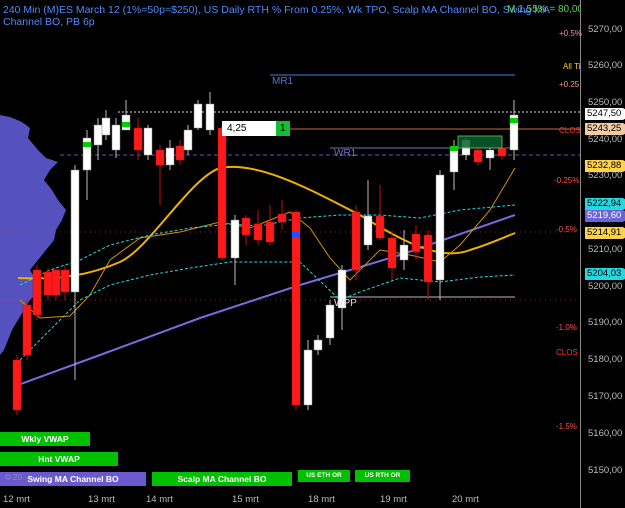  Describe the element at coordinates (605, 396) in the screenshot. I see `price-tick: 5170,00` at that location.